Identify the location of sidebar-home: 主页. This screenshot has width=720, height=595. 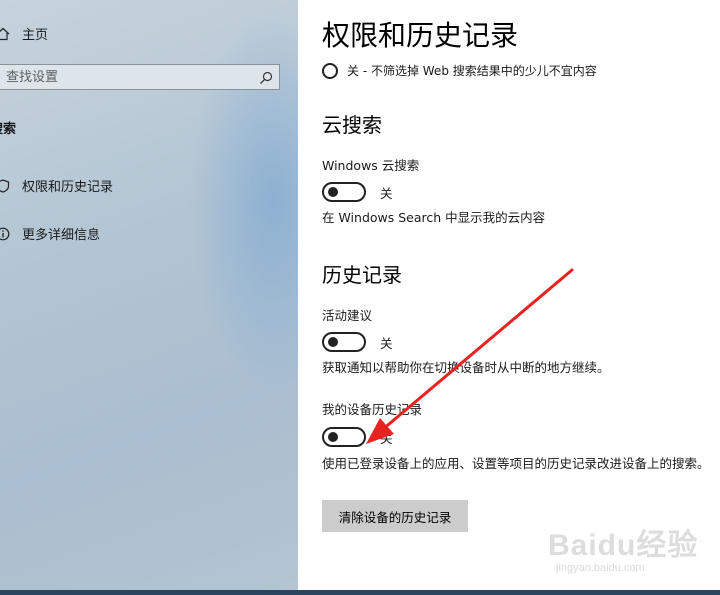
(24, 33).